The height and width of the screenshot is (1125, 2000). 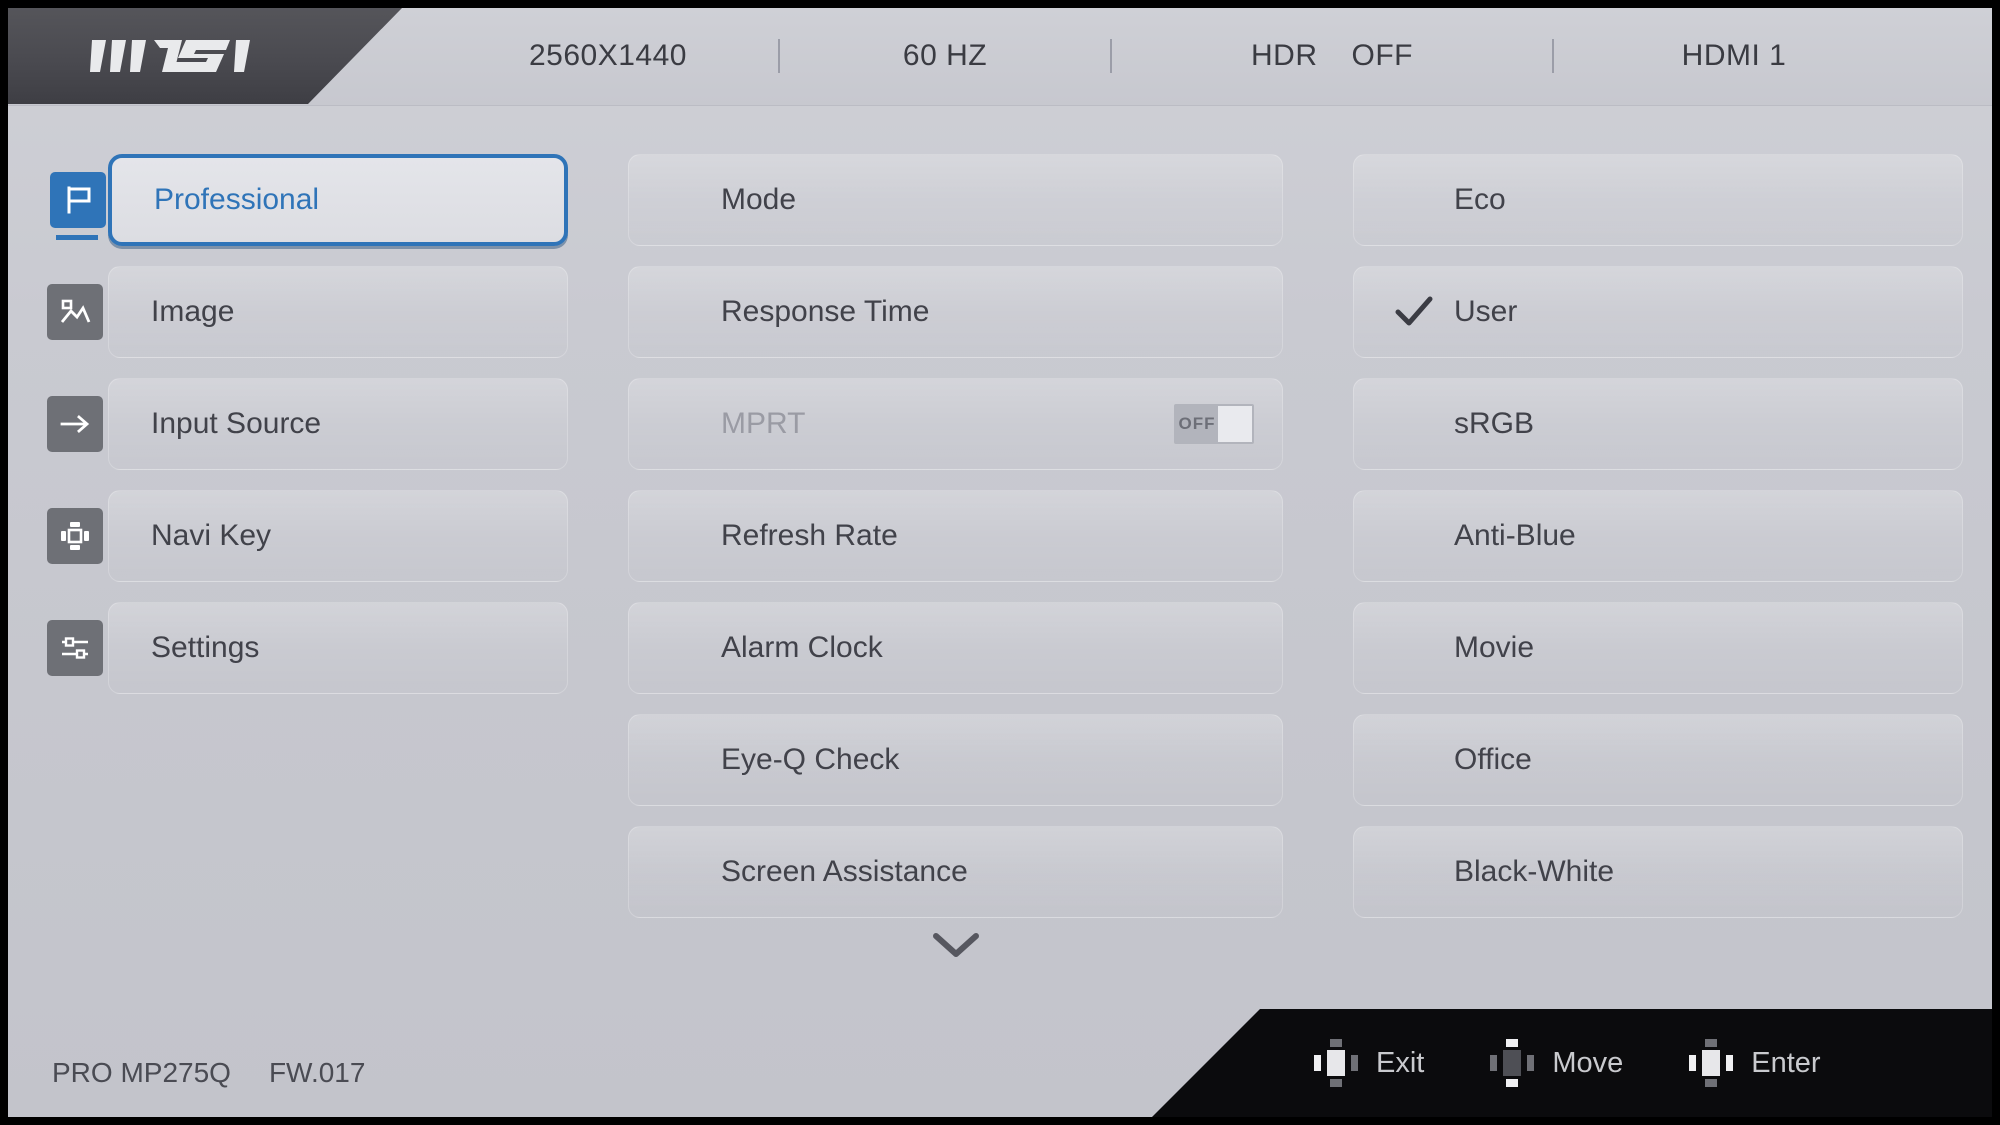 I want to click on mprt-toggle-label: OFF, so click(x=1197, y=424).